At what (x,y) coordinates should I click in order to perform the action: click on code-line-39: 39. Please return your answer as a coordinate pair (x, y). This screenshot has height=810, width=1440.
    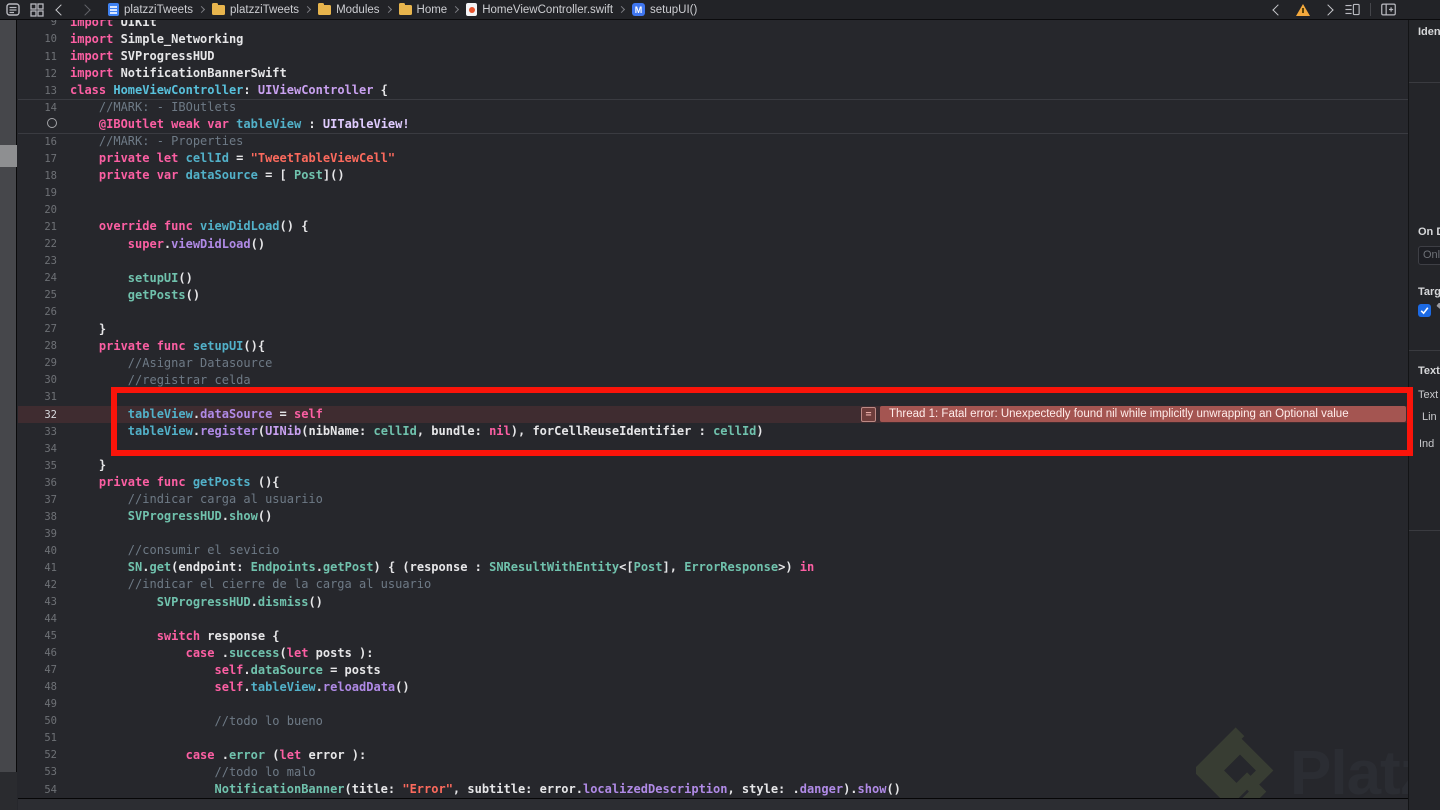
    Looking at the image, I should click on (713, 533).